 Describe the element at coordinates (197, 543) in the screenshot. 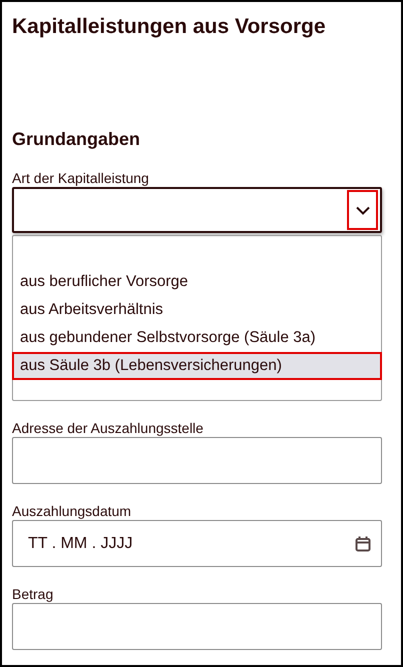

I see `date-field: TT . MM . JJJJ` at that location.